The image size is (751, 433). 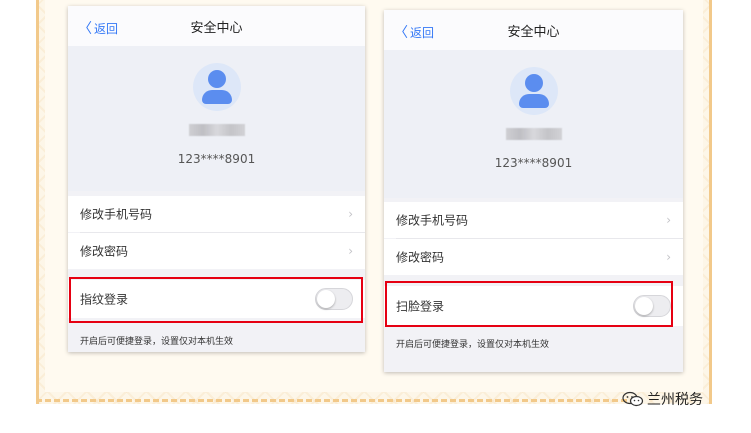 I want to click on frame-dashed-border, so click(x=336, y=400).